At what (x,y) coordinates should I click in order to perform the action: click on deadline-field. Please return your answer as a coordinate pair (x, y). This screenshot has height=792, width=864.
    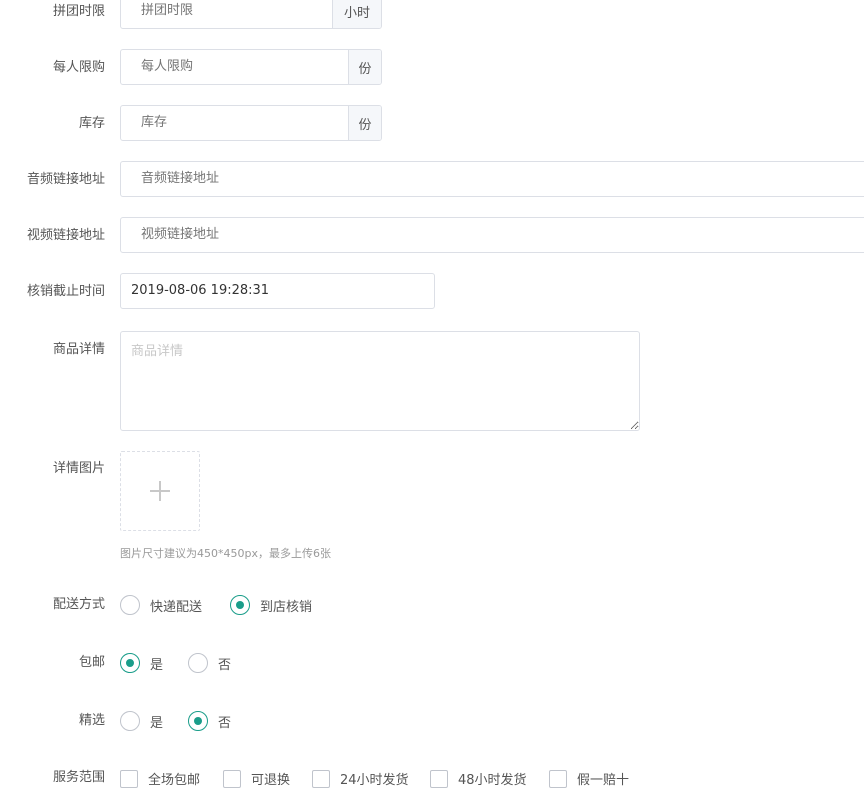
    Looking at the image, I should click on (277, 291).